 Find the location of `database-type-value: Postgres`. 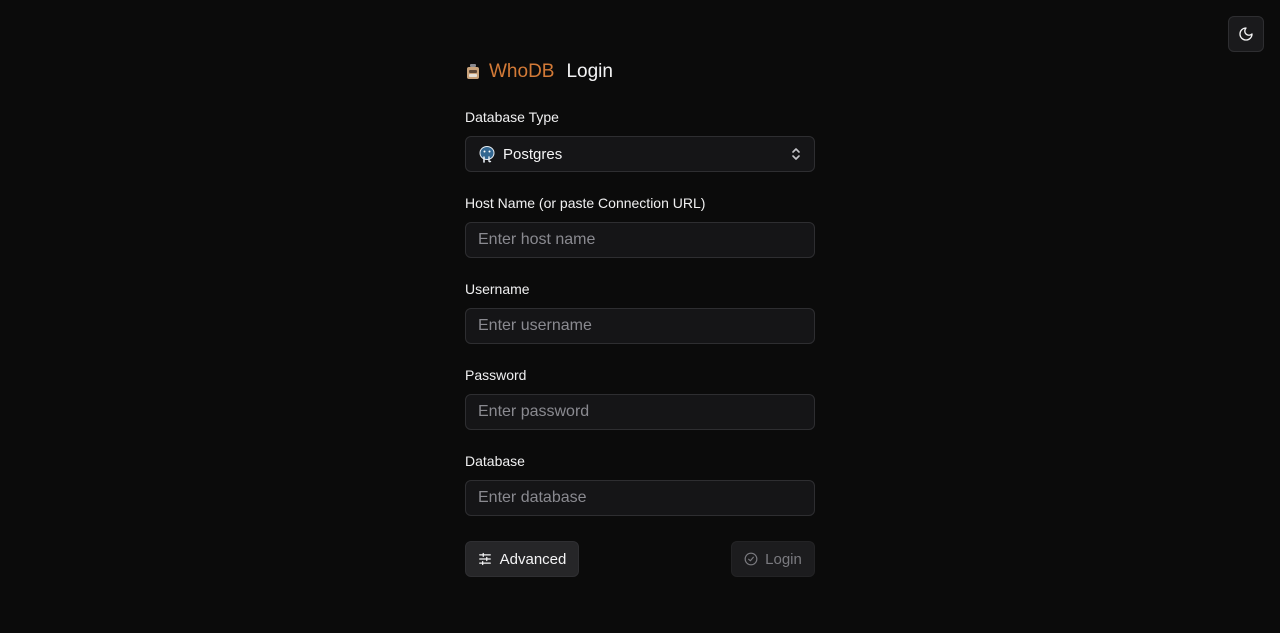

database-type-value: Postgres is located at coordinates (533, 154).